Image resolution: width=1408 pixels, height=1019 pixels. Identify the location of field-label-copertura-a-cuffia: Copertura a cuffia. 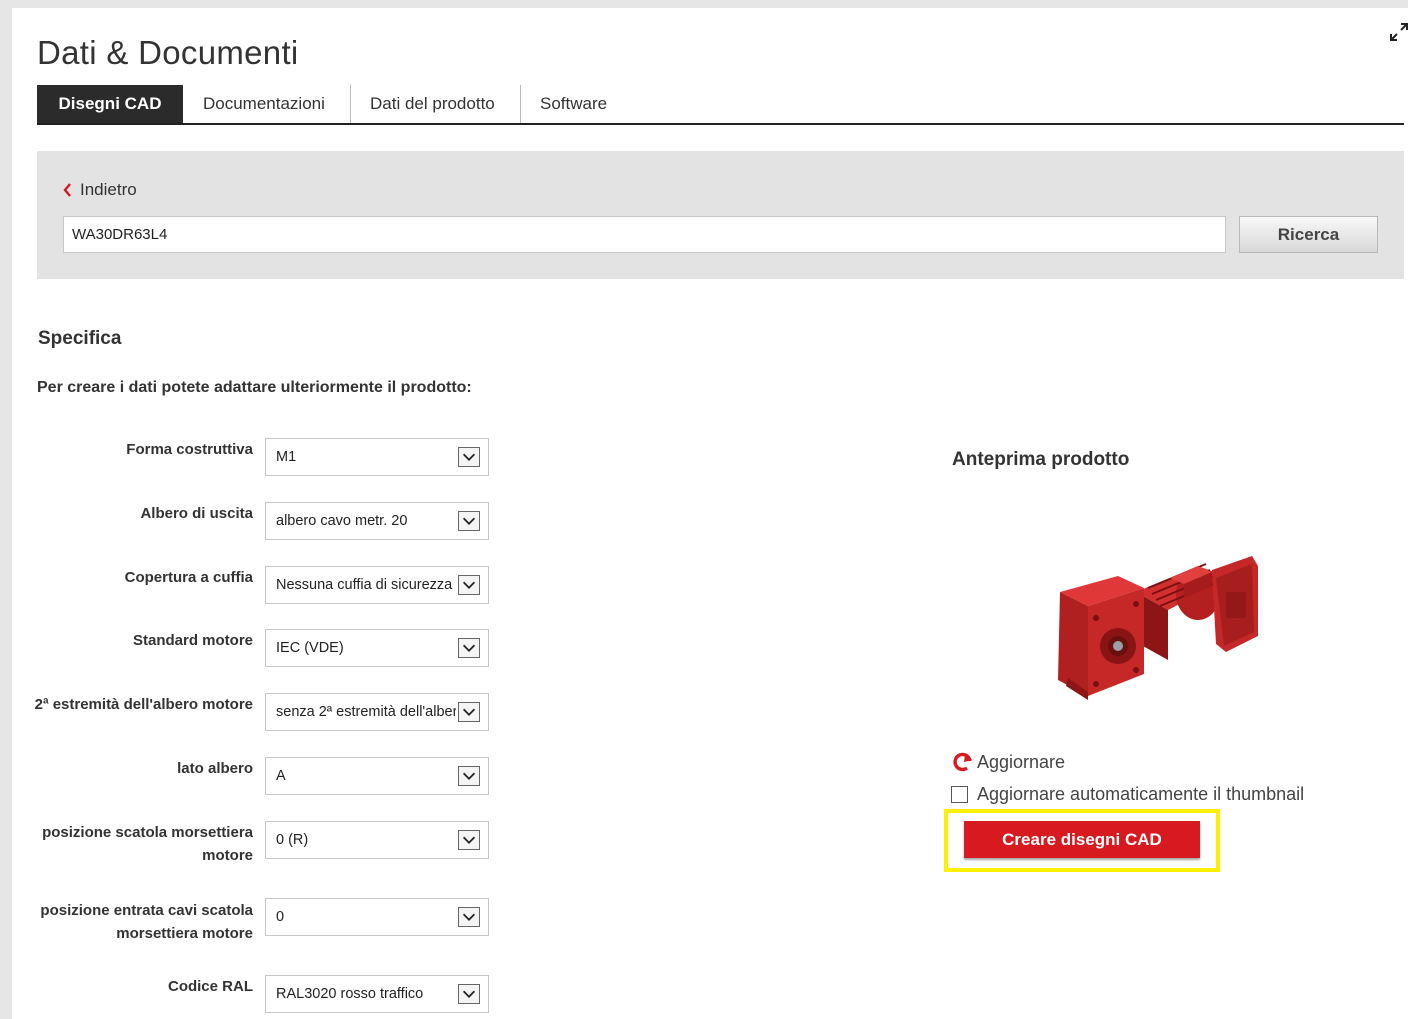
(188, 577).